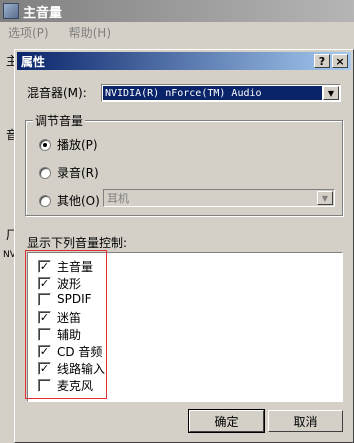  Describe the element at coordinates (78, 201) in the screenshot. I see `radio-other-label: 其他(O)` at that location.